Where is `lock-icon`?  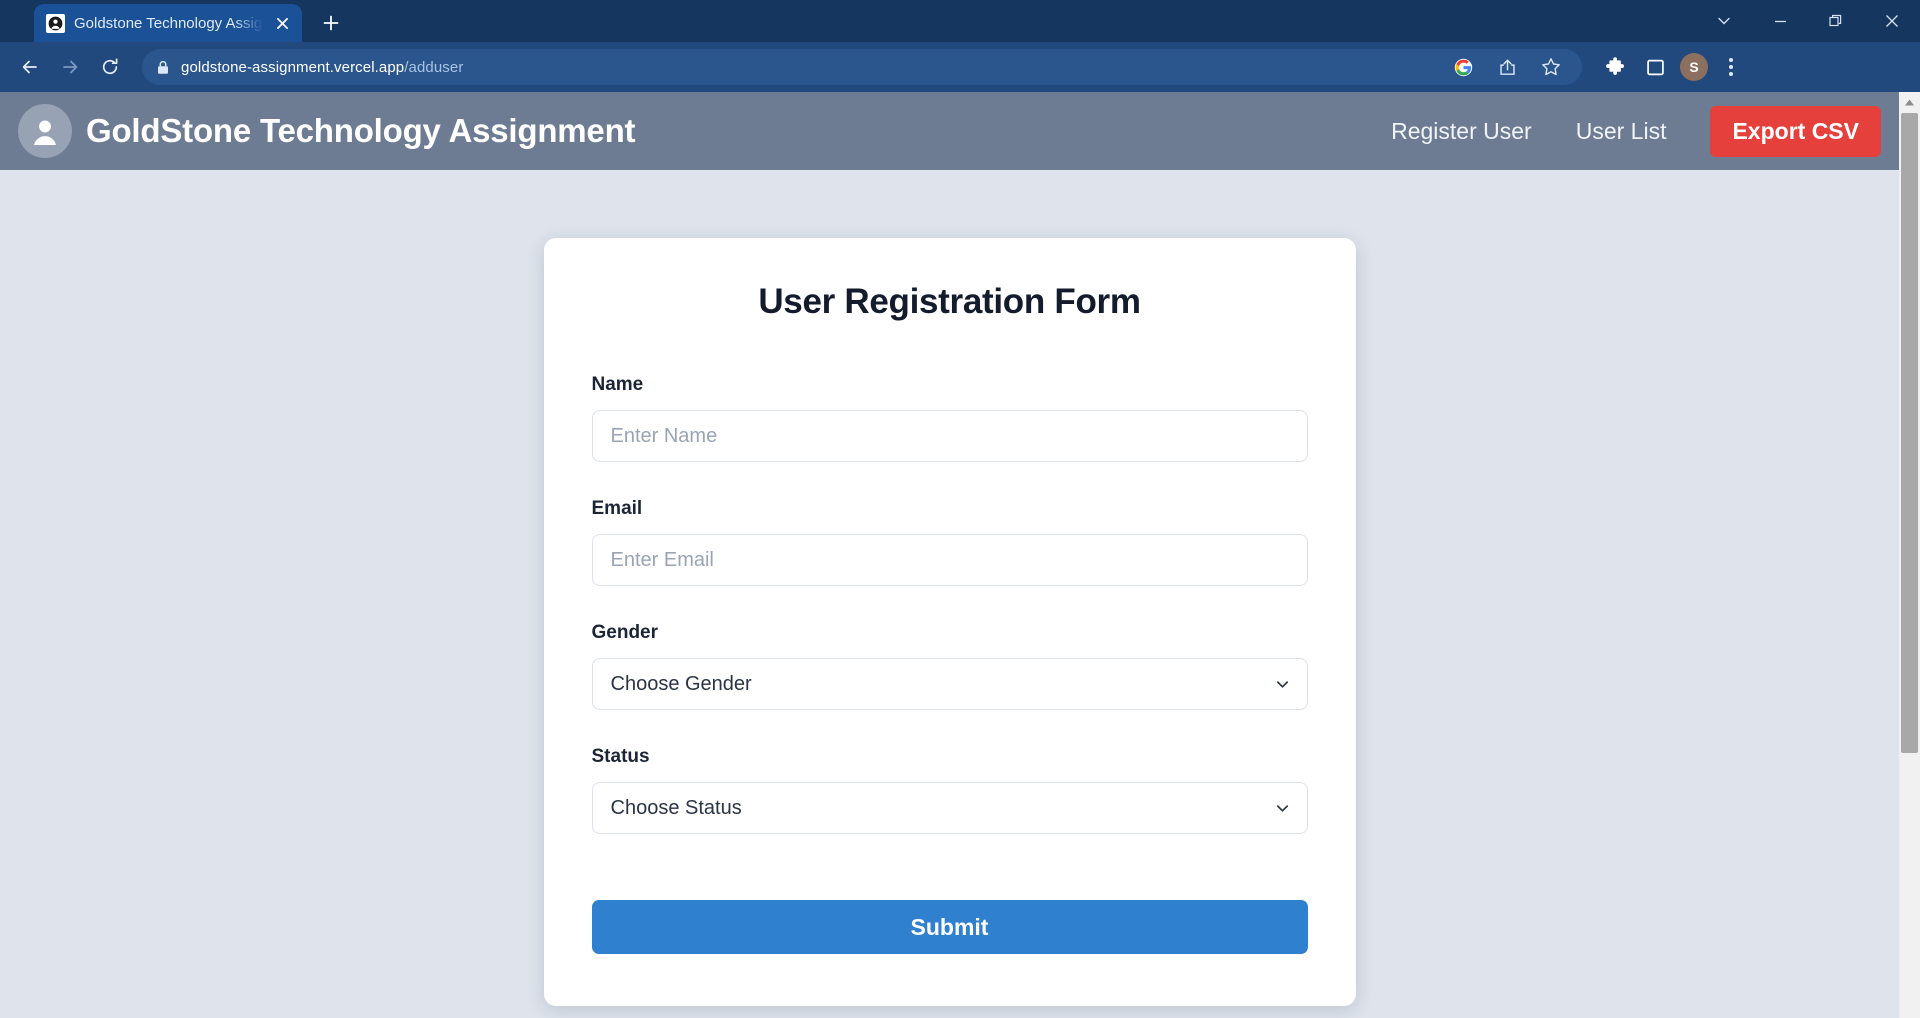 lock-icon is located at coordinates (163, 67).